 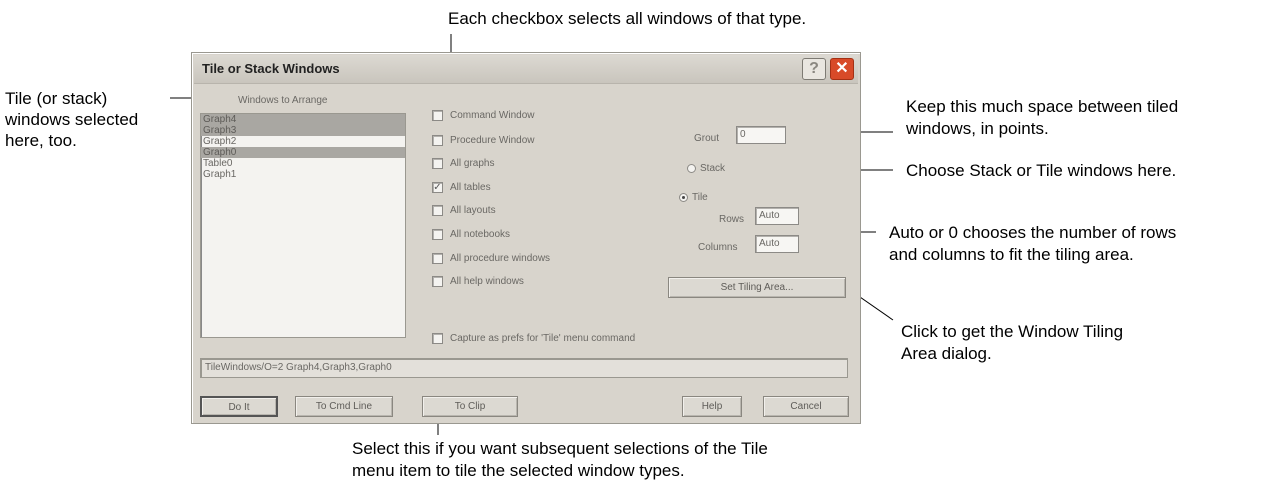 I want to click on window-type-checkbox: Command Window, so click(x=483, y=117).